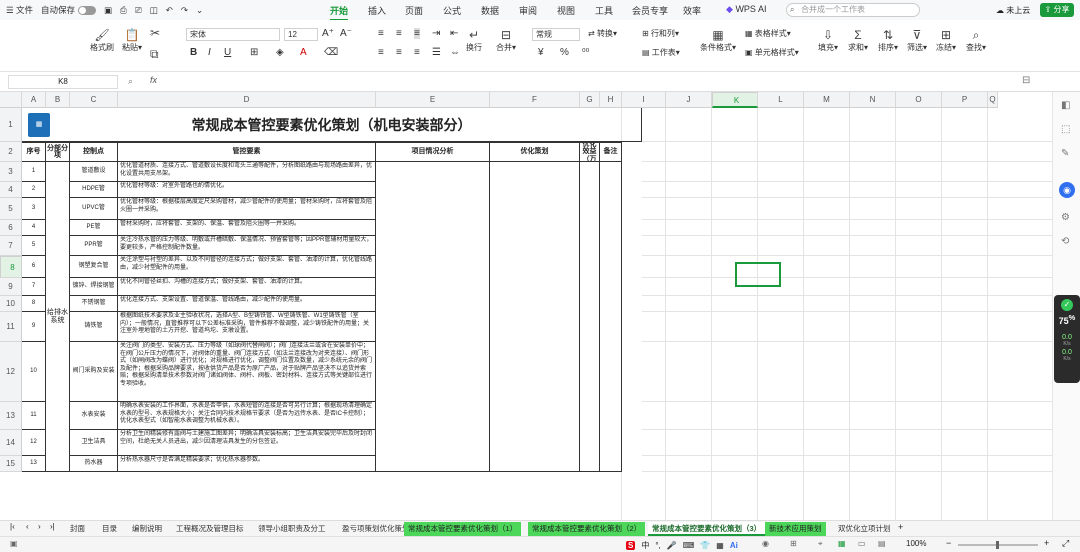 The image size is (1080, 552). Describe the element at coordinates (94, 416) in the screenshot. I see `control-point: 水表安装` at that location.